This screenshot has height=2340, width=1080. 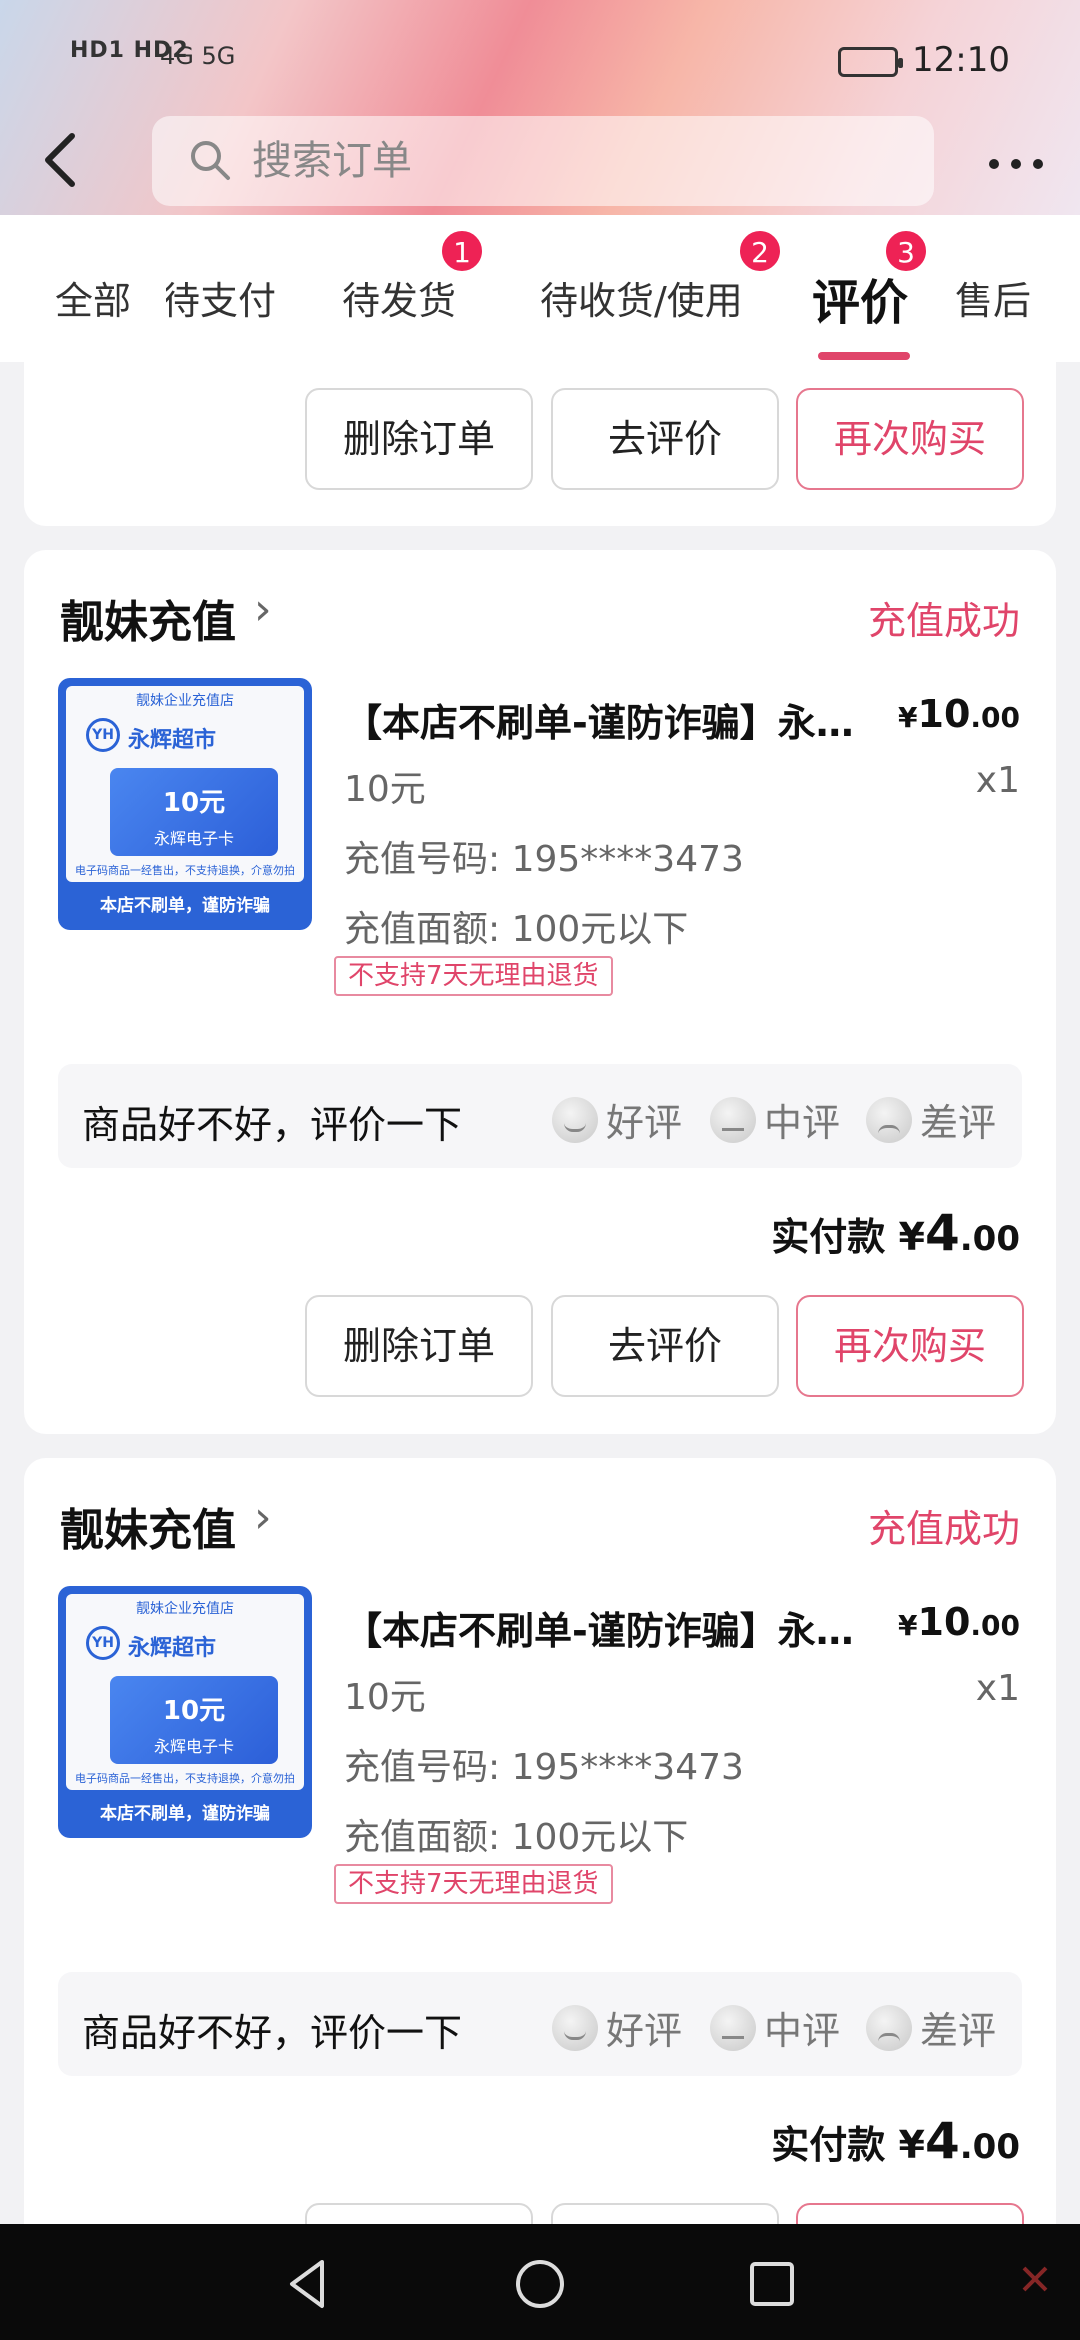 I want to click on tab-pending-receipt: 待收货/使用, so click(x=641, y=297).